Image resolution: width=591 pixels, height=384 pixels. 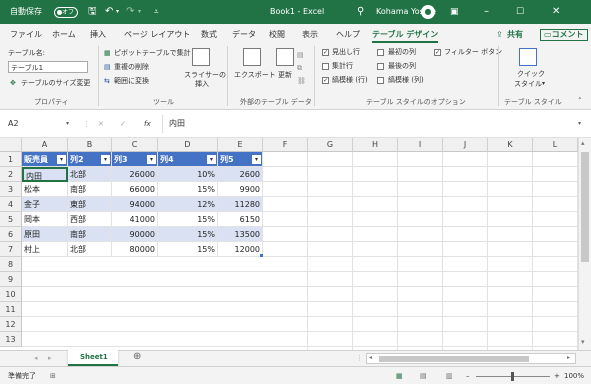 I want to click on select-all-corner, so click(x=11, y=145).